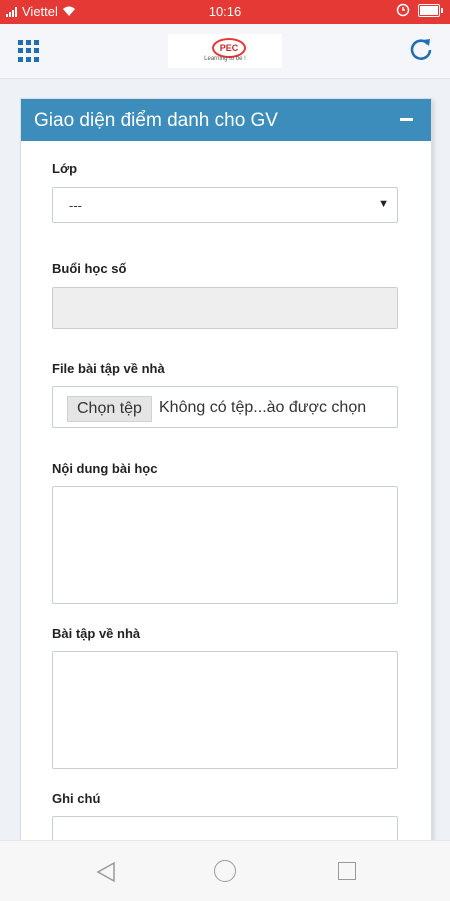  I want to click on logo-tagline: Learning to be !, so click(225, 59).